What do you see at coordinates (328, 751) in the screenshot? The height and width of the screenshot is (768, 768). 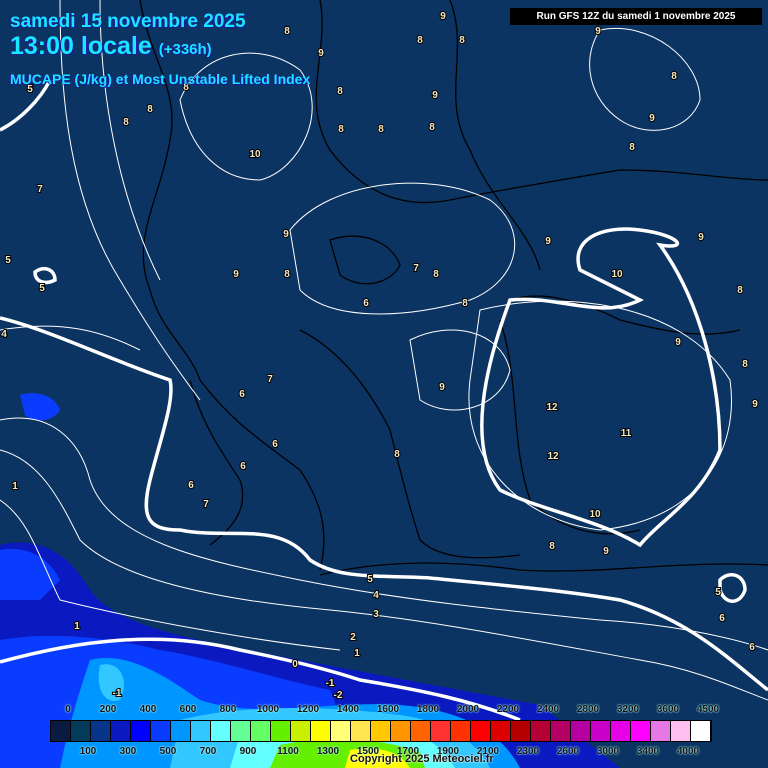 I see `legend-label: 1300` at bounding box center [328, 751].